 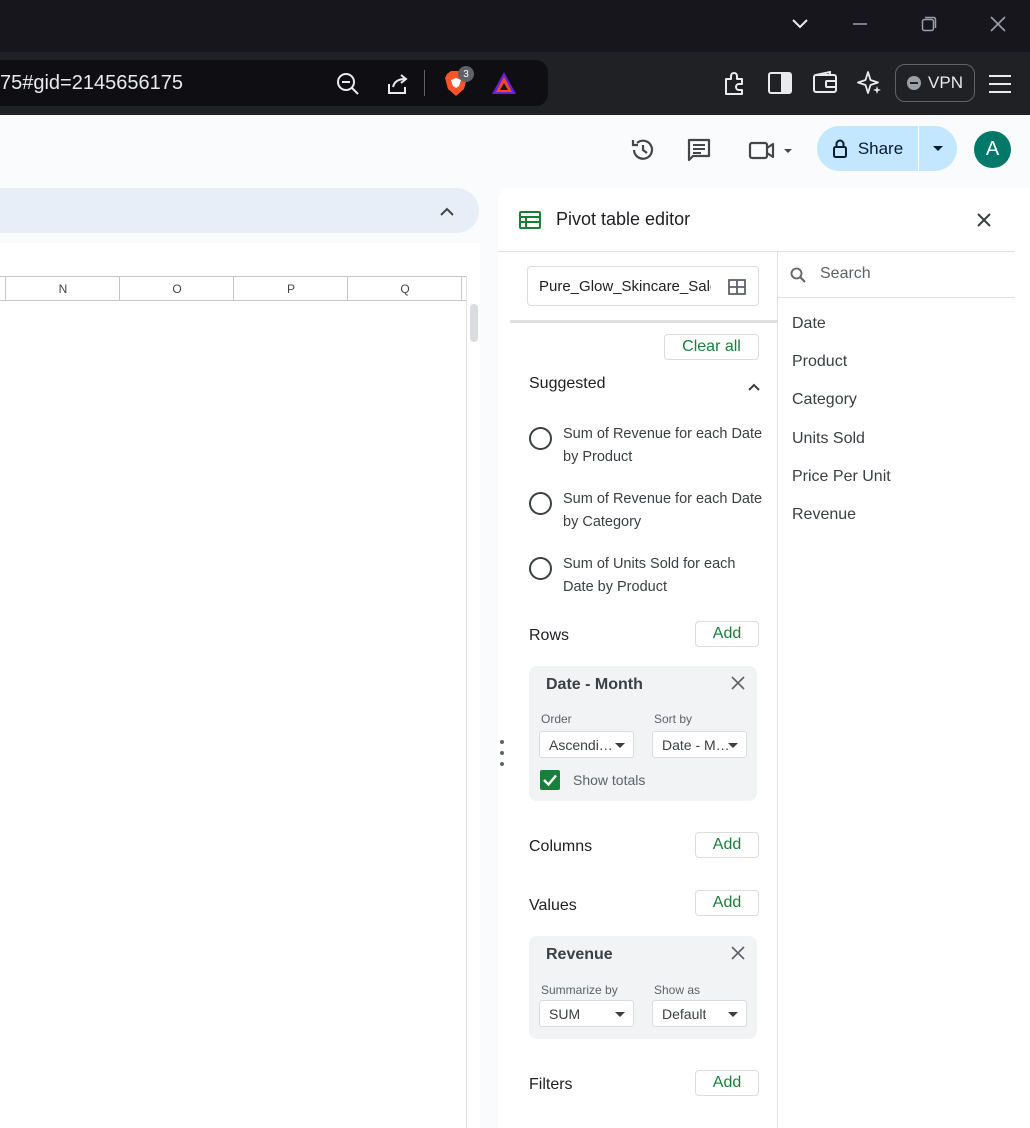 What do you see at coordinates (290, 289) in the screenshot?
I see `column-header: P` at bounding box center [290, 289].